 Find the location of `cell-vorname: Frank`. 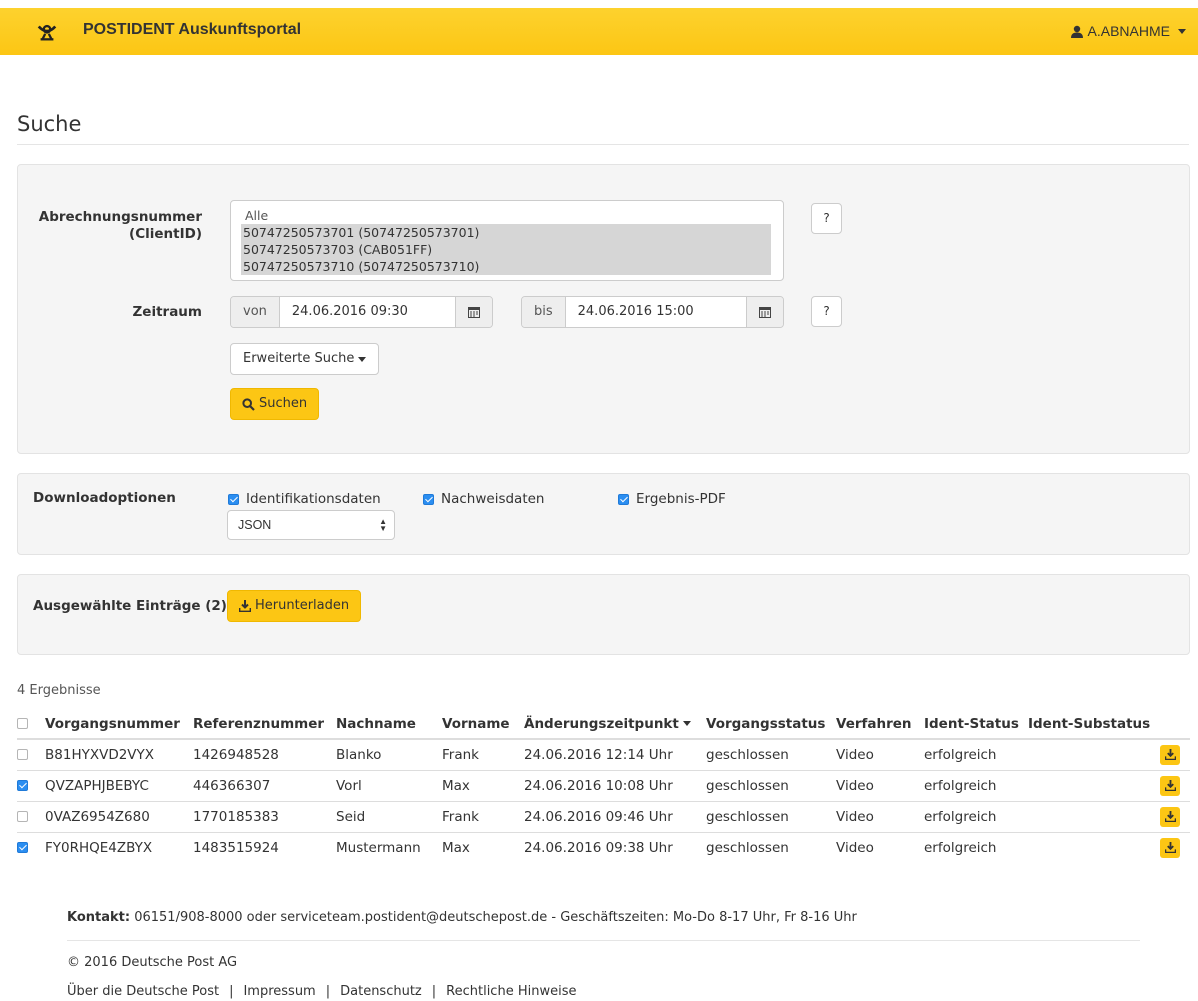

cell-vorname: Frank is located at coordinates (460, 754).